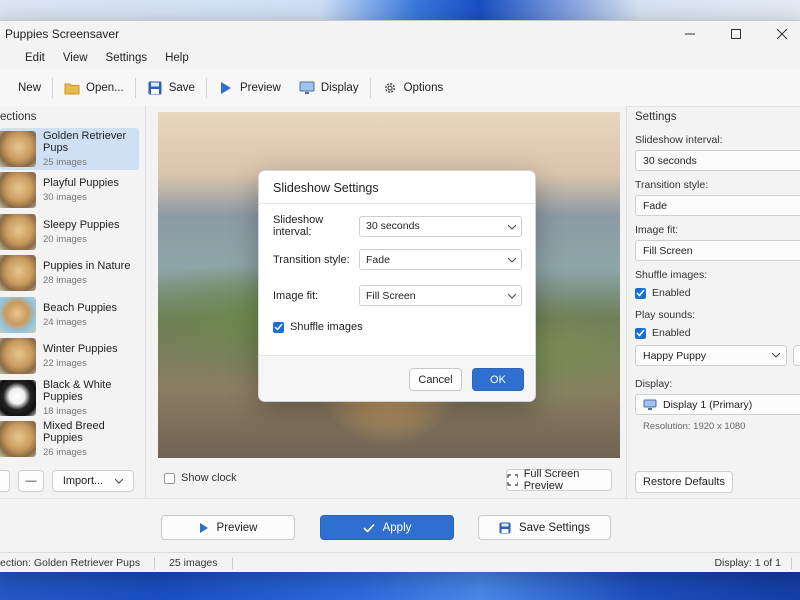 This screenshot has width=800, height=600. What do you see at coordinates (498, 379) in the screenshot?
I see `dialog-ok-button: OK` at bounding box center [498, 379].